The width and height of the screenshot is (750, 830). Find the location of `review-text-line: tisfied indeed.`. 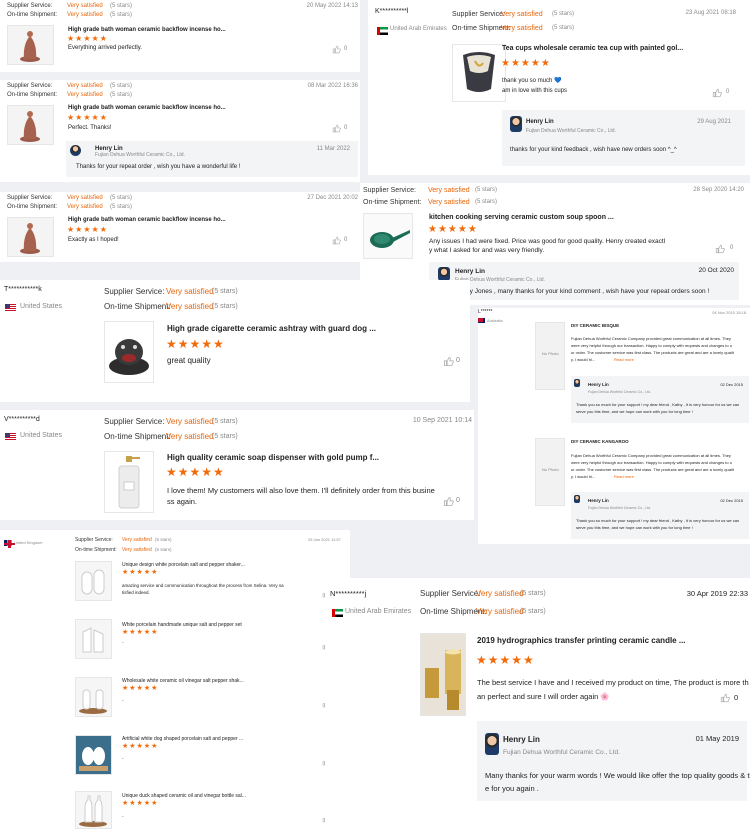

review-text-line: tisfied indeed. is located at coordinates (136, 592).